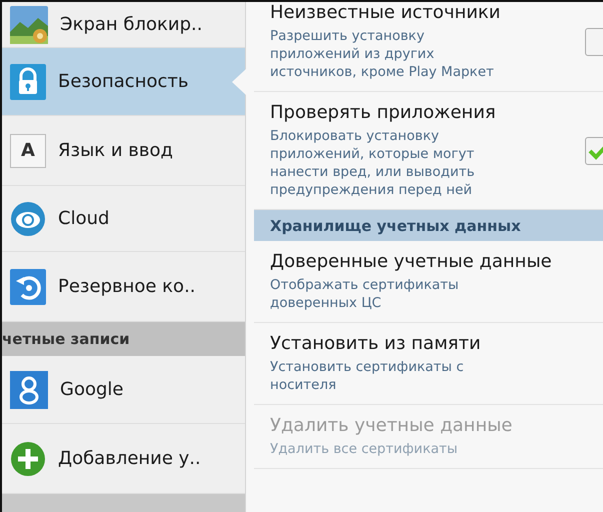 This screenshot has height=512, width=603. What do you see at coordinates (392, 425) in the screenshot?
I see `setting-title: Удалить учетные данные` at bounding box center [392, 425].